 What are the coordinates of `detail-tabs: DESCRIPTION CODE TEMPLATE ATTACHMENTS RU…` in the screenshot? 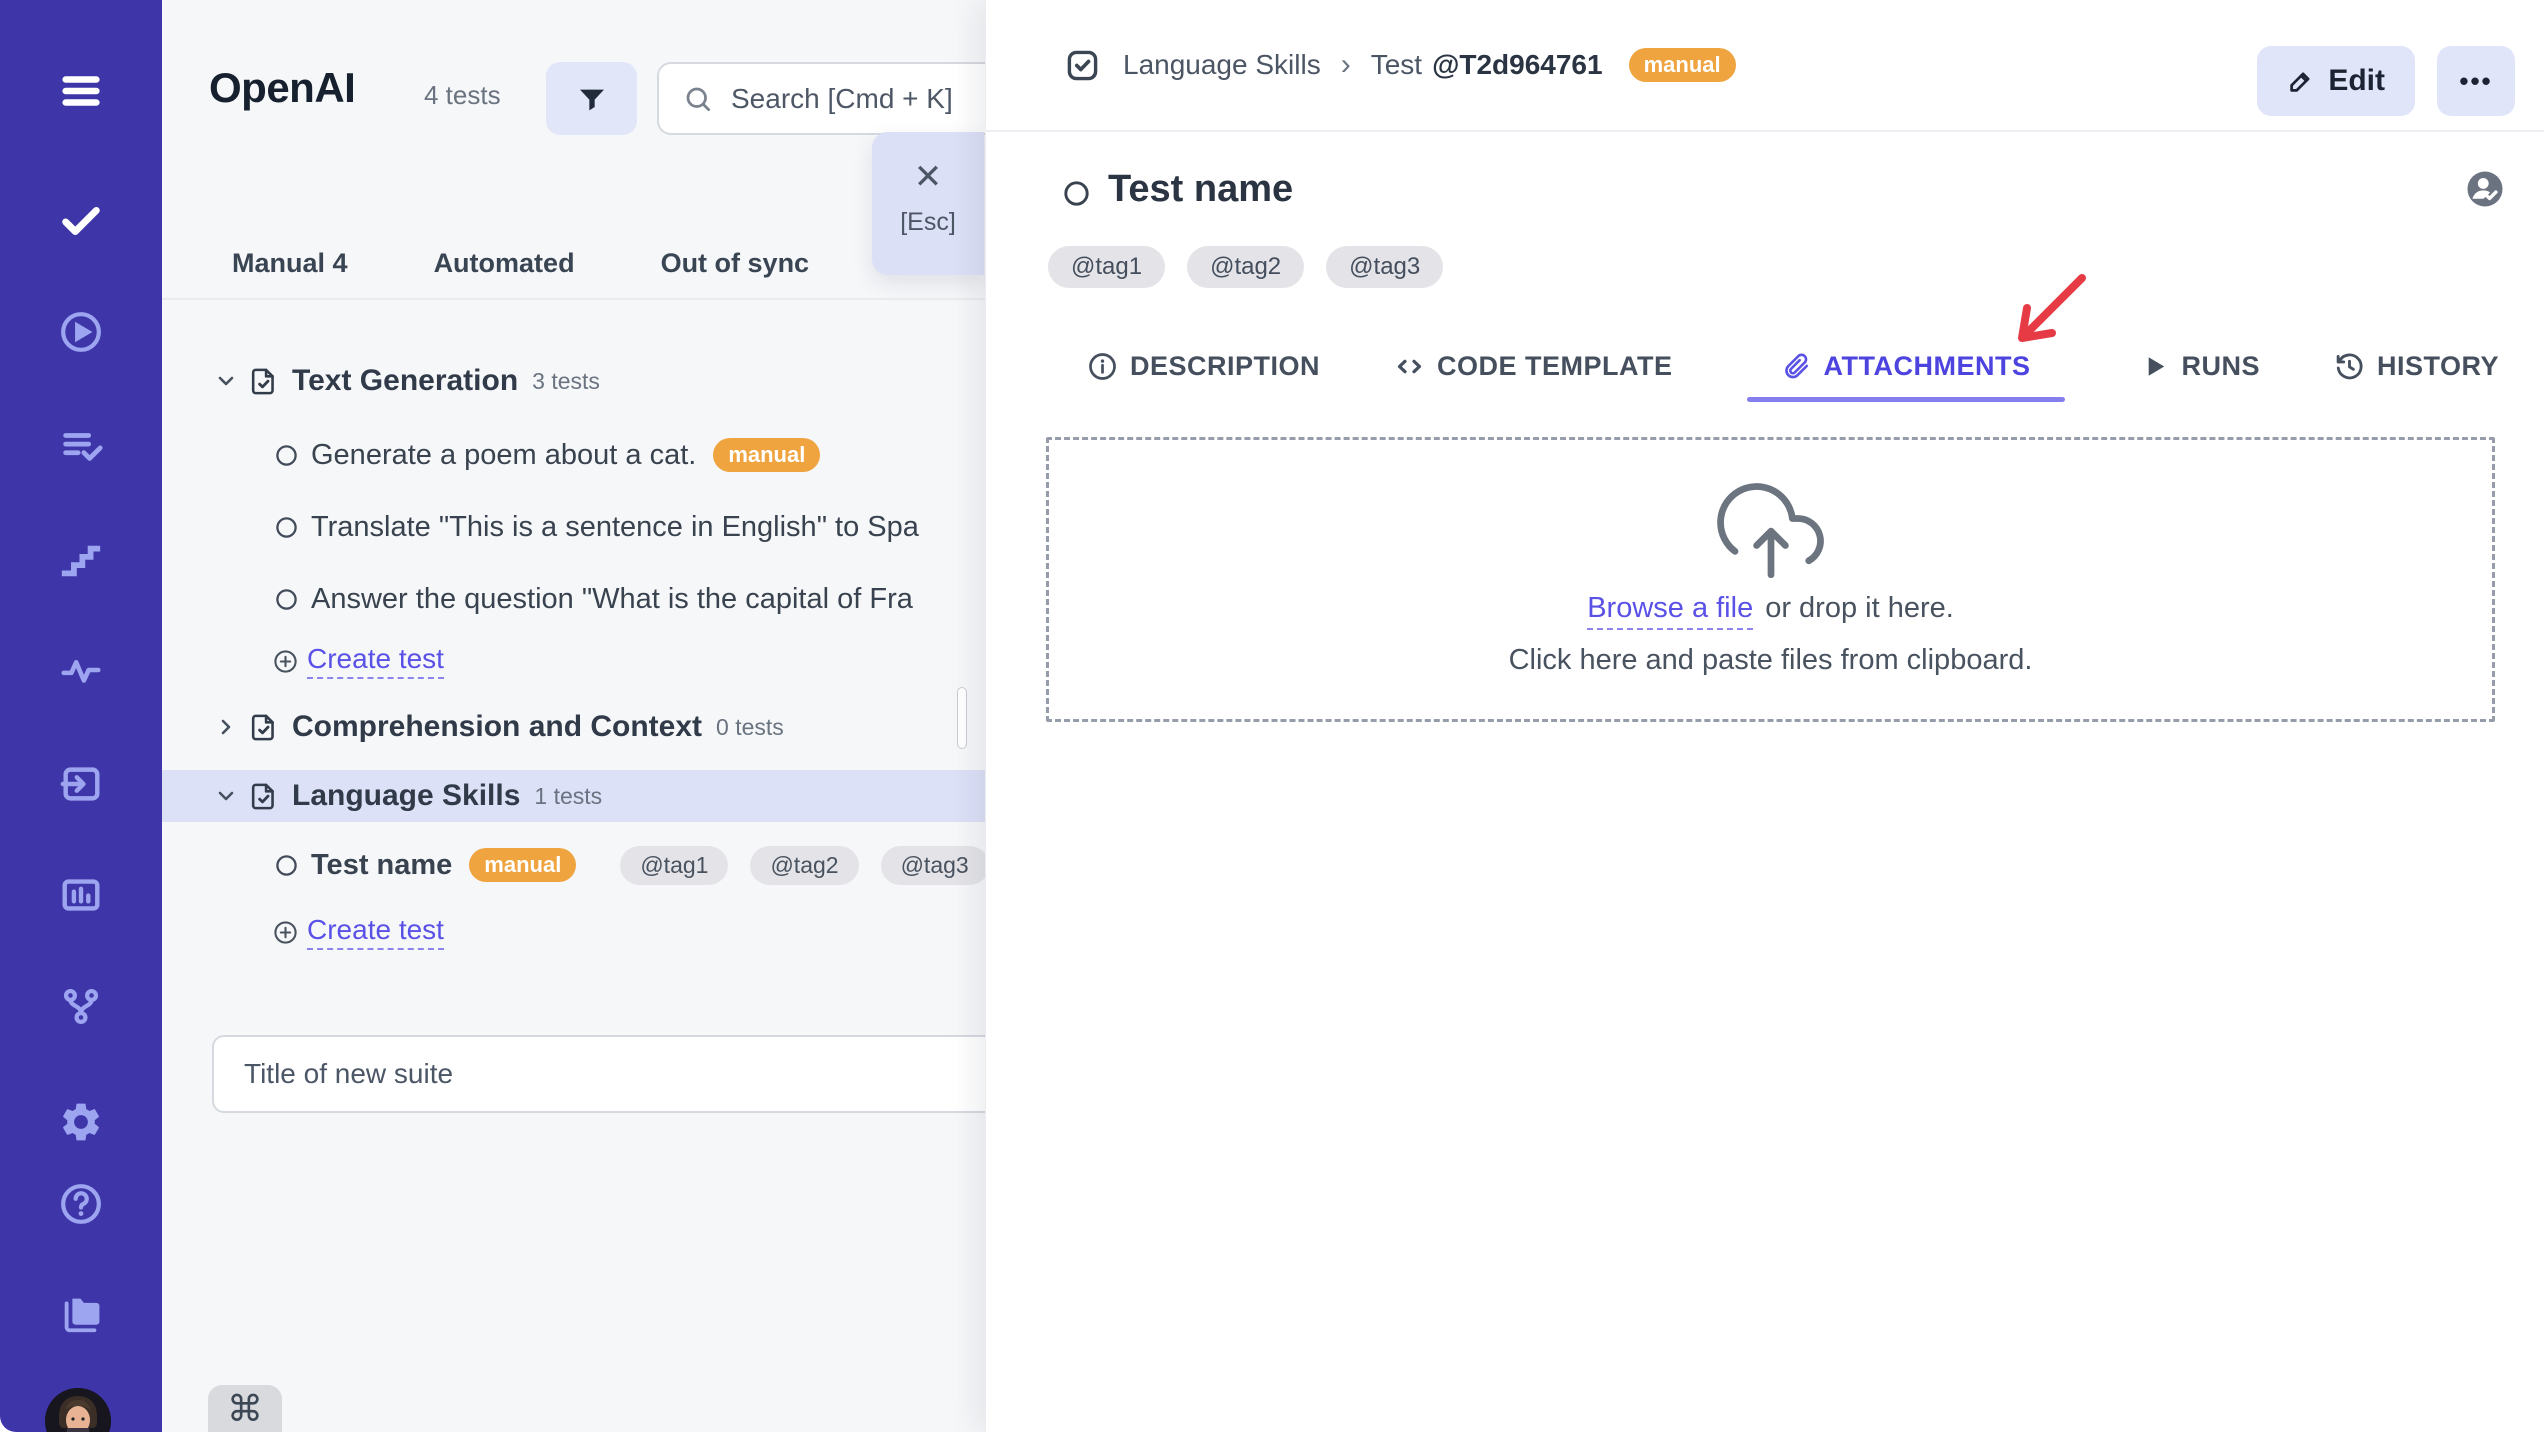 It's located at (1765, 366).